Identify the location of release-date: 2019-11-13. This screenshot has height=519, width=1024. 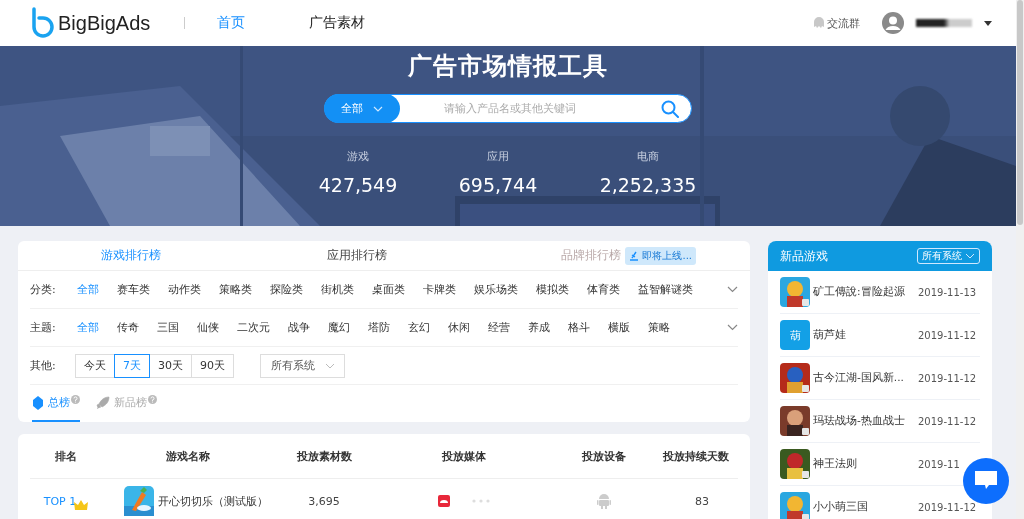
(948, 292).